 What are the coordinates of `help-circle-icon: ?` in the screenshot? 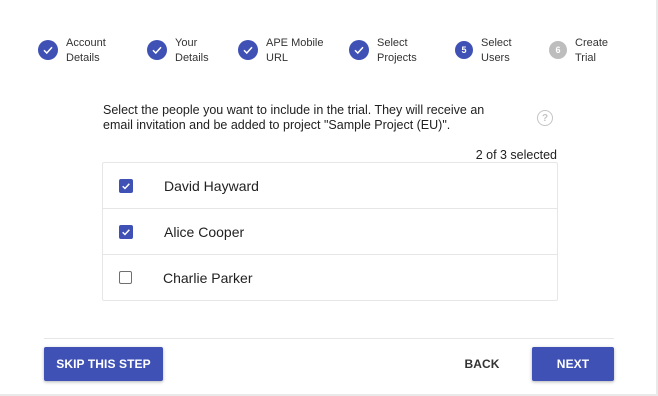 It's located at (545, 118).